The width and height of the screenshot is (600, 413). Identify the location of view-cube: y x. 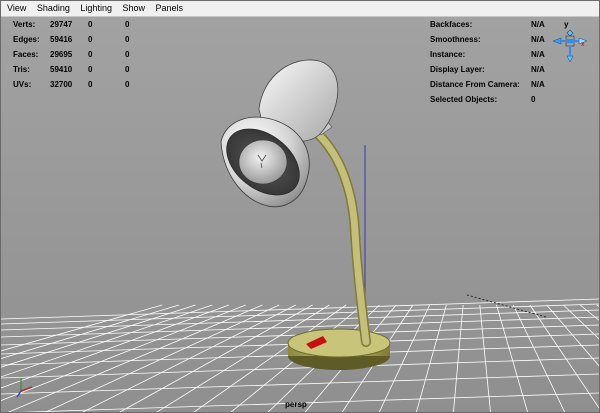
(570, 48).